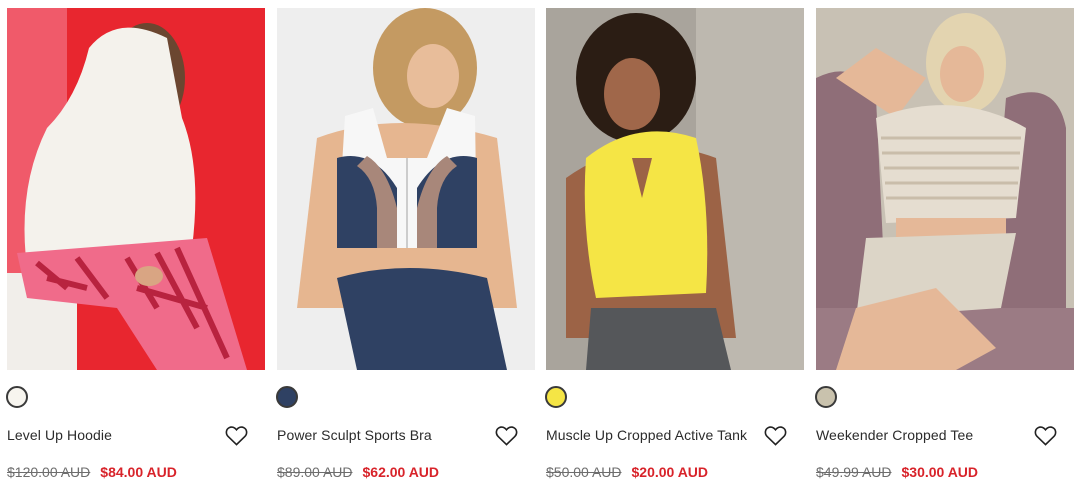 The height and width of the screenshot is (494, 1080). I want to click on price-row: $50.00 AUD $20.00 AUD, so click(675, 472).